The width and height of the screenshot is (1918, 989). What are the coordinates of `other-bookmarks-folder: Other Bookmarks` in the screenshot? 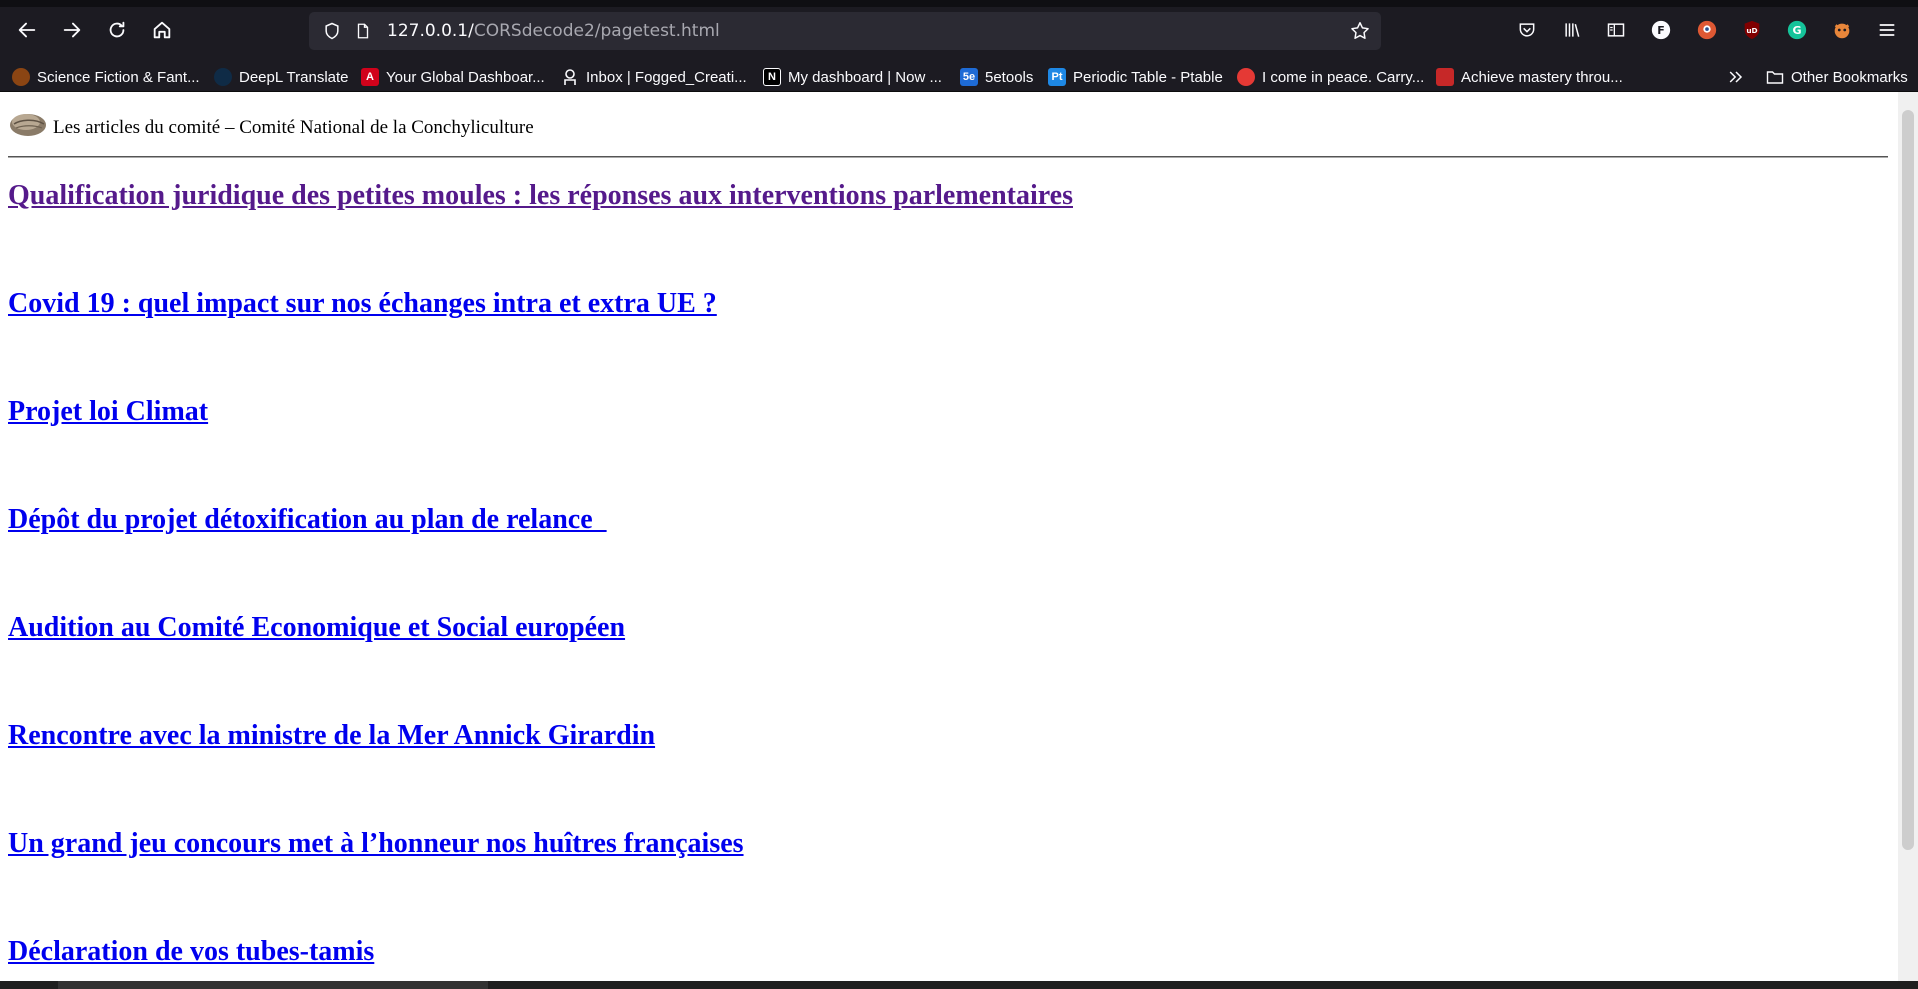 It's located at (1837, 77).